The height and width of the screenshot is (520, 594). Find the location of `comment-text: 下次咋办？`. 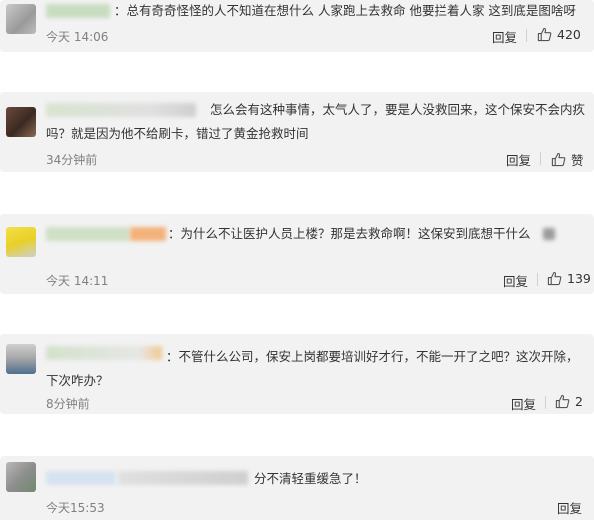

comment-text: 下次咋办？ is located at coordinates (77, 380).